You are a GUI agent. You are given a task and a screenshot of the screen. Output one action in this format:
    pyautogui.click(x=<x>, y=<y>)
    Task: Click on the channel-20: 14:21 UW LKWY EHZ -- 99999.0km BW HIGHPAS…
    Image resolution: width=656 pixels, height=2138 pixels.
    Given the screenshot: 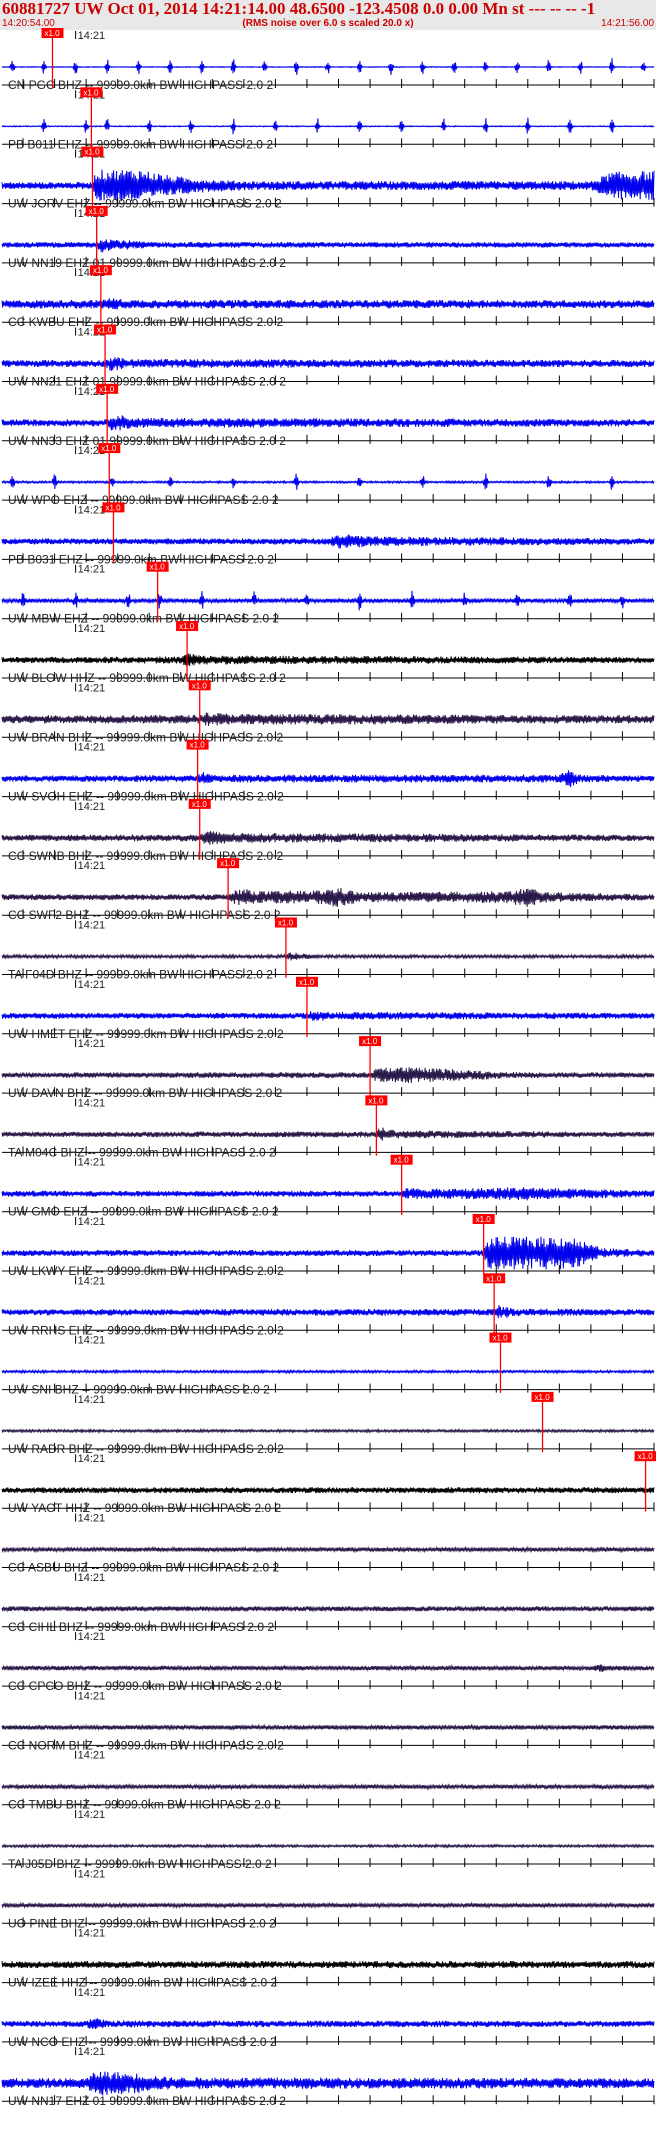 What is the action you would take?
    pyautogui.click(x=328, y=1246)
    